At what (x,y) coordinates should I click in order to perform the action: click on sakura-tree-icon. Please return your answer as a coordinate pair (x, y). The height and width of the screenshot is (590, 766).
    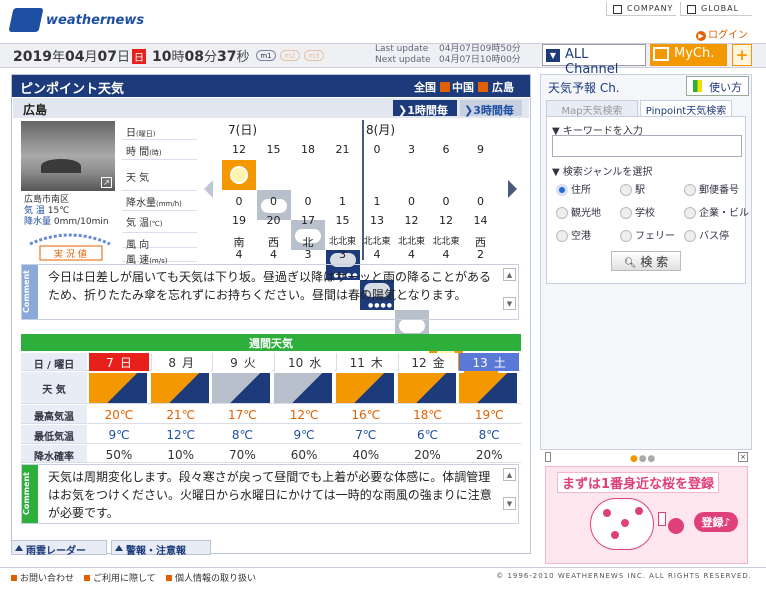
    Looking at the image, I should click on (622, 524).